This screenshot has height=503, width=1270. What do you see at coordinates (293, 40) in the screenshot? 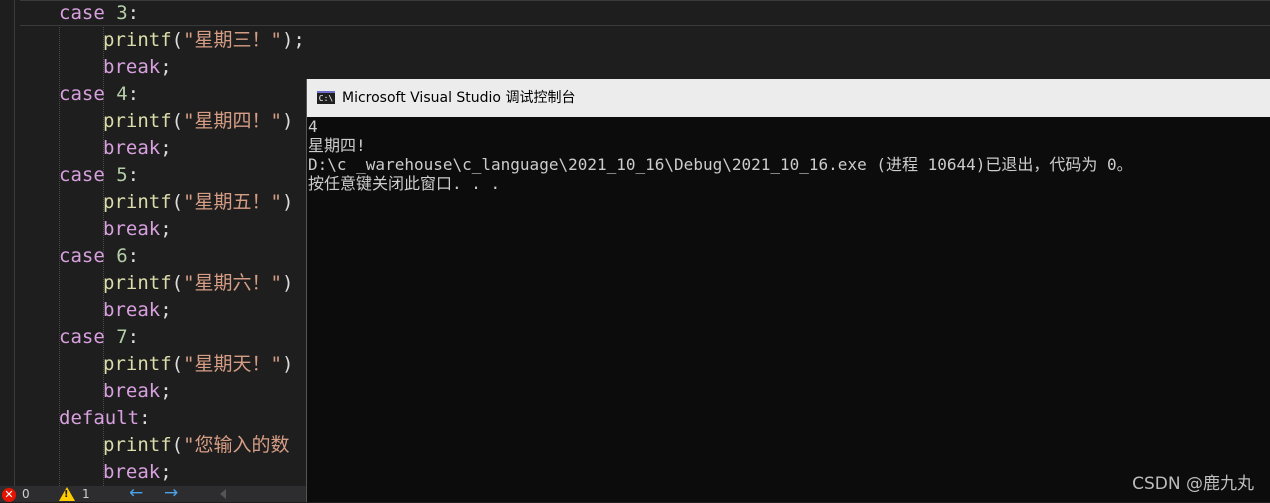
I see `code-token: );` at bounding box center [293, 40].